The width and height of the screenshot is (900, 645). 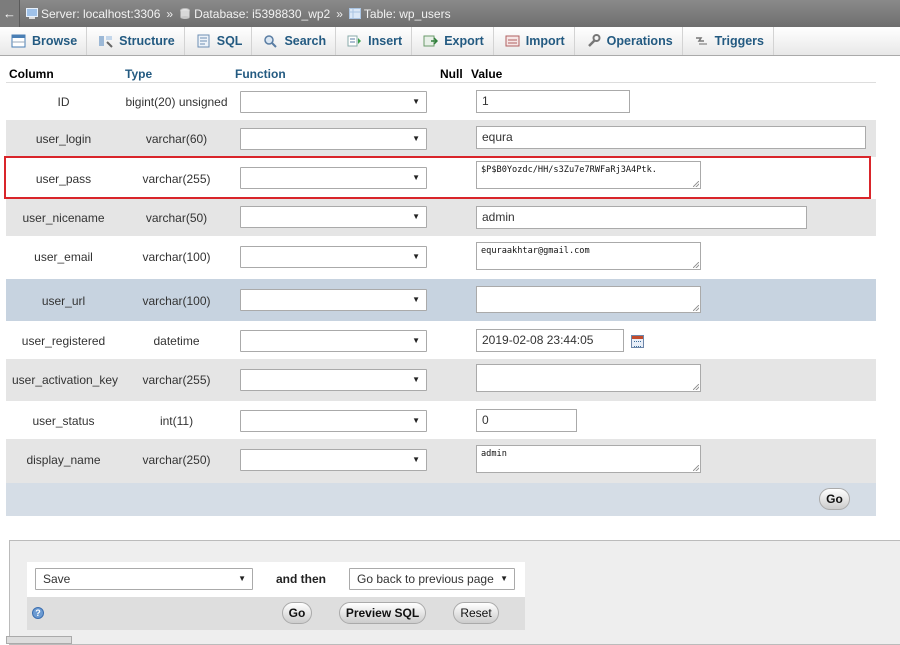 I want to click on column-name: user_status, so click(x=63, y=421).